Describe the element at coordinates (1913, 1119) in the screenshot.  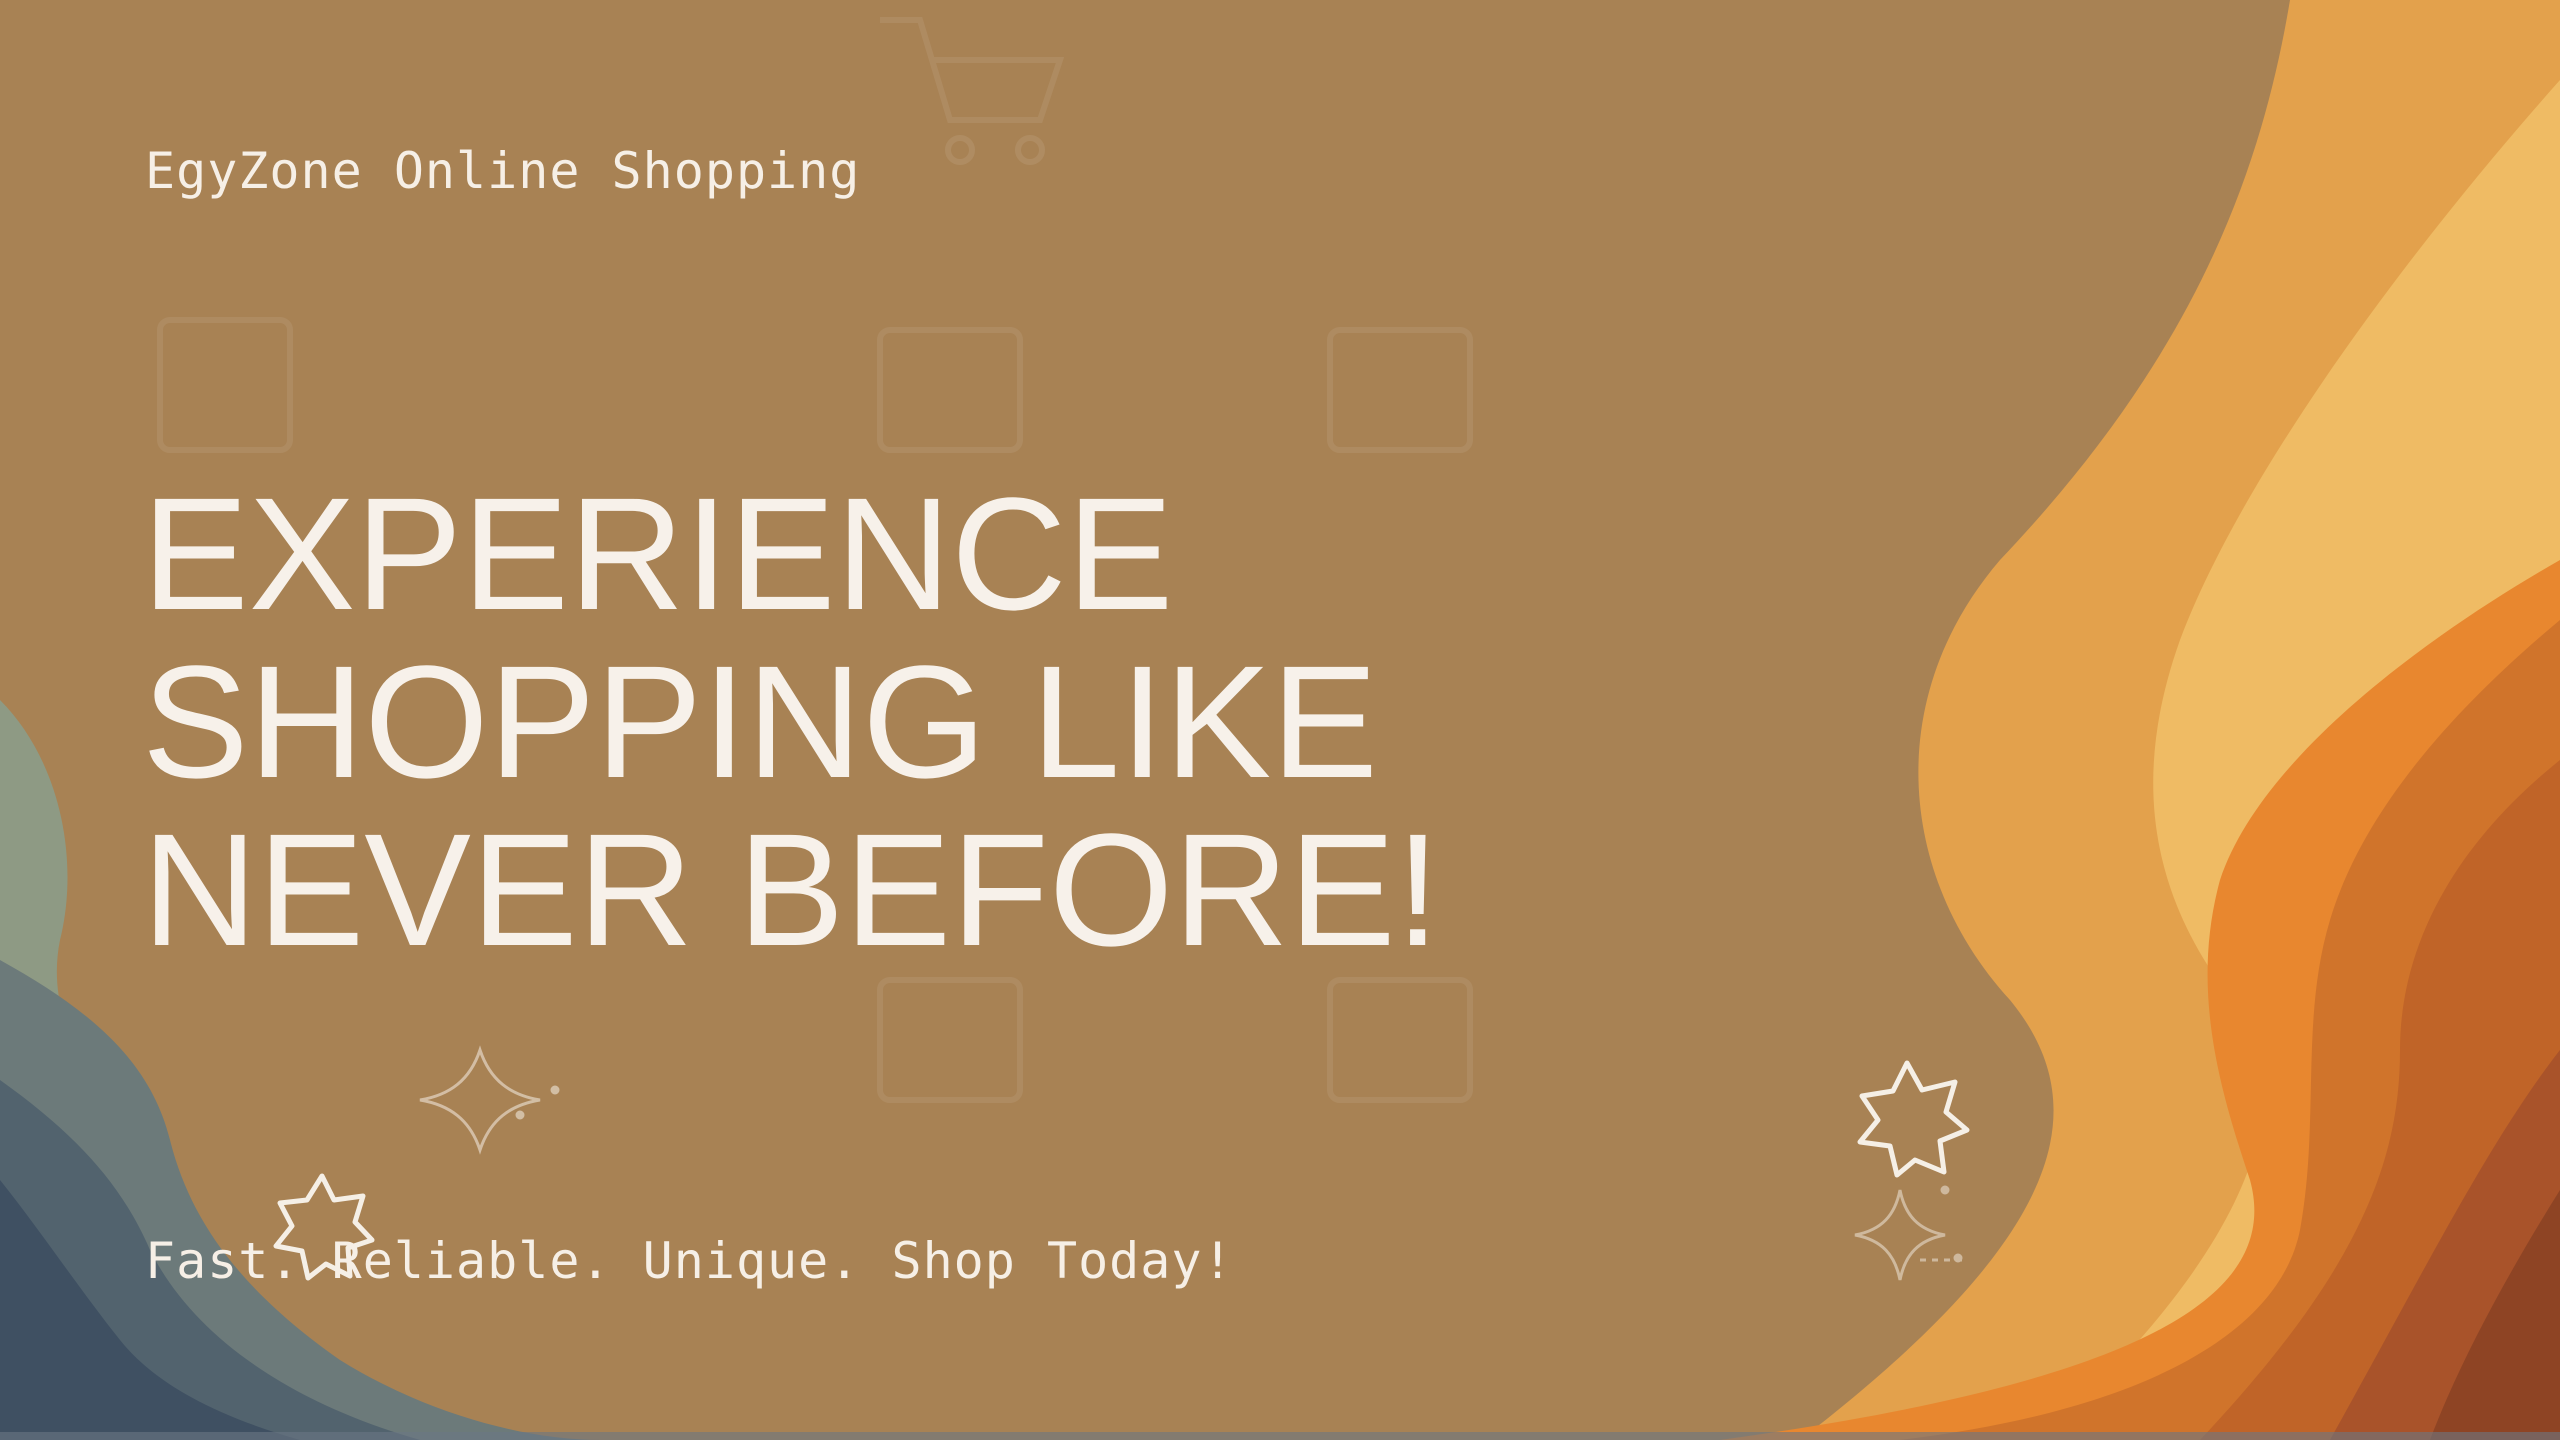
I see `star-burst-icon` at that location.